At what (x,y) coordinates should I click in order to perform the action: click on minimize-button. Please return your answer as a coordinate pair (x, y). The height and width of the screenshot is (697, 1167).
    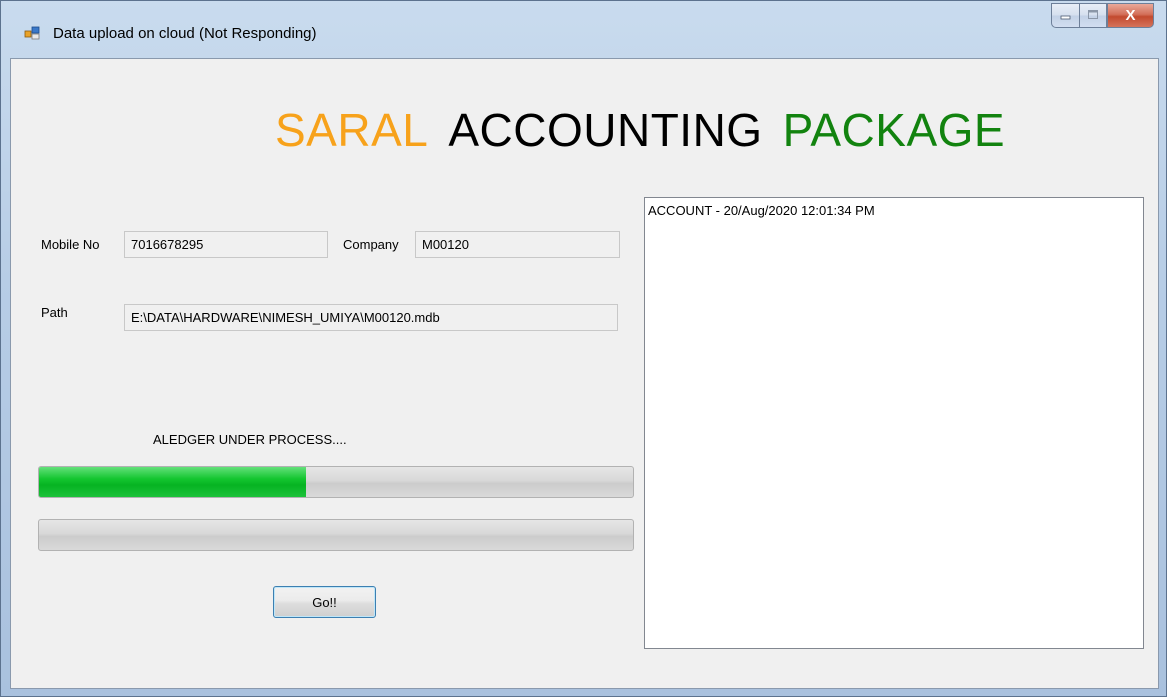
    Looking at the image, I should click on (1065, 15).